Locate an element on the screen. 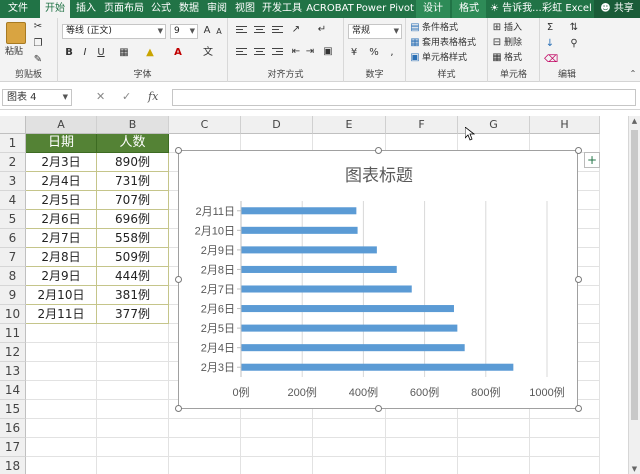 This screenshot has width=640, height=474. cell-a8: 2月9日 is located at coordinates (61, 276).